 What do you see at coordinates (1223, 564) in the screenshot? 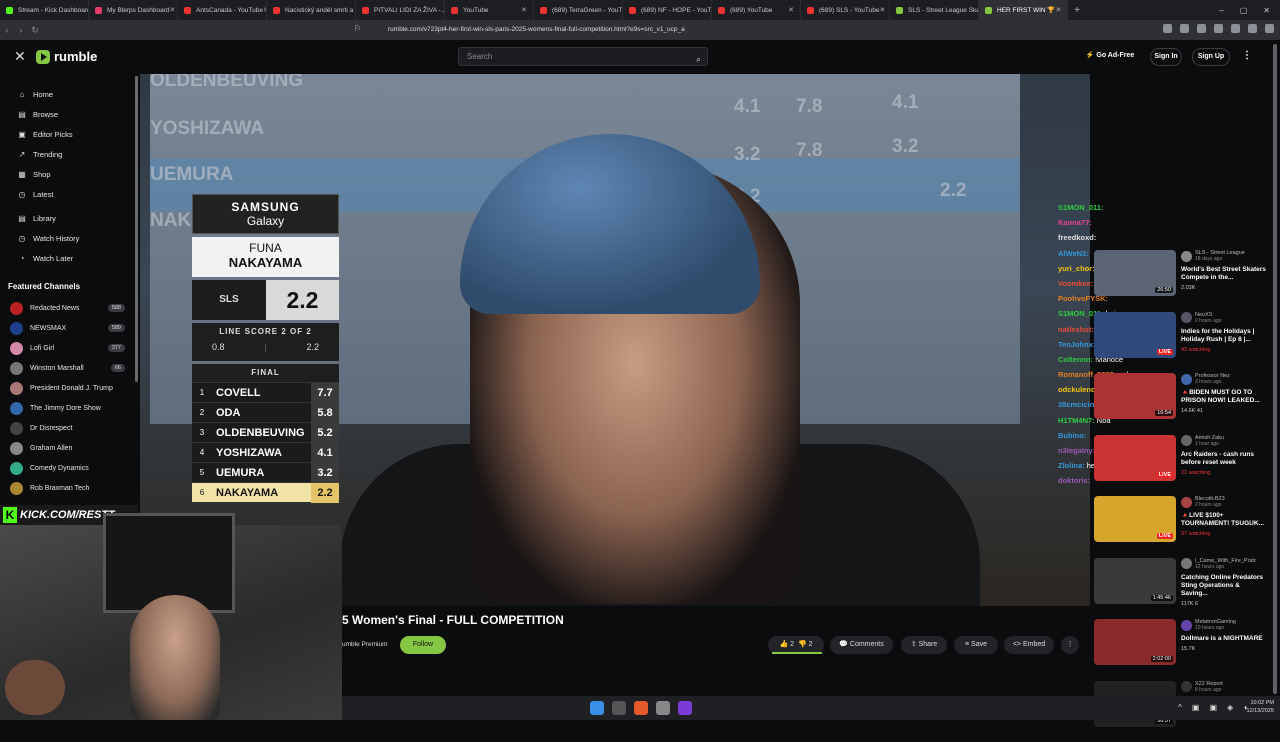
I see `video-channel: I_Came_With_Fire_Podc 12 hours ago` at bounding box center [1223, 564].